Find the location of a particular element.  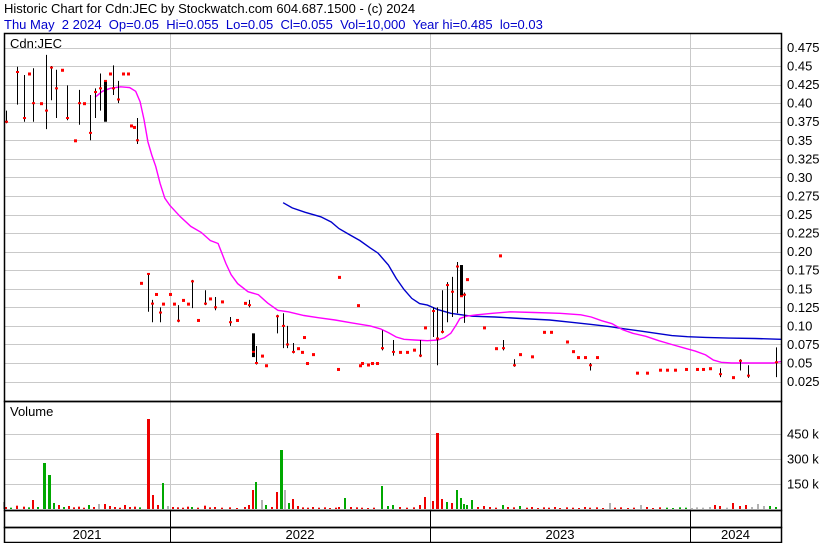

year-label: 2024 is located at coordinates (735, 534).